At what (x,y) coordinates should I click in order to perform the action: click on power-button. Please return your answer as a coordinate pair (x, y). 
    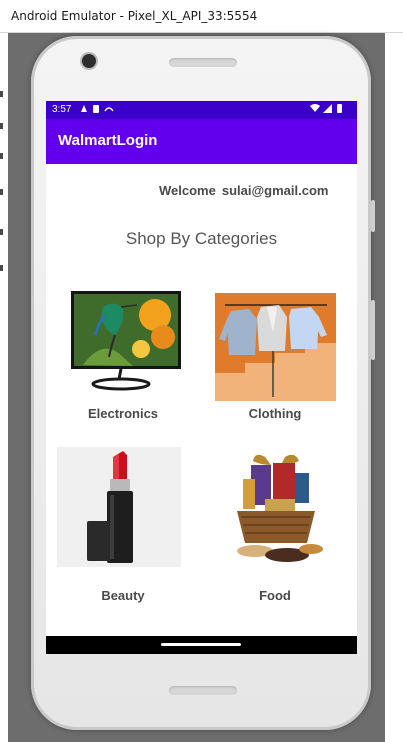
    Looking at the image, I should click on (373, 330).